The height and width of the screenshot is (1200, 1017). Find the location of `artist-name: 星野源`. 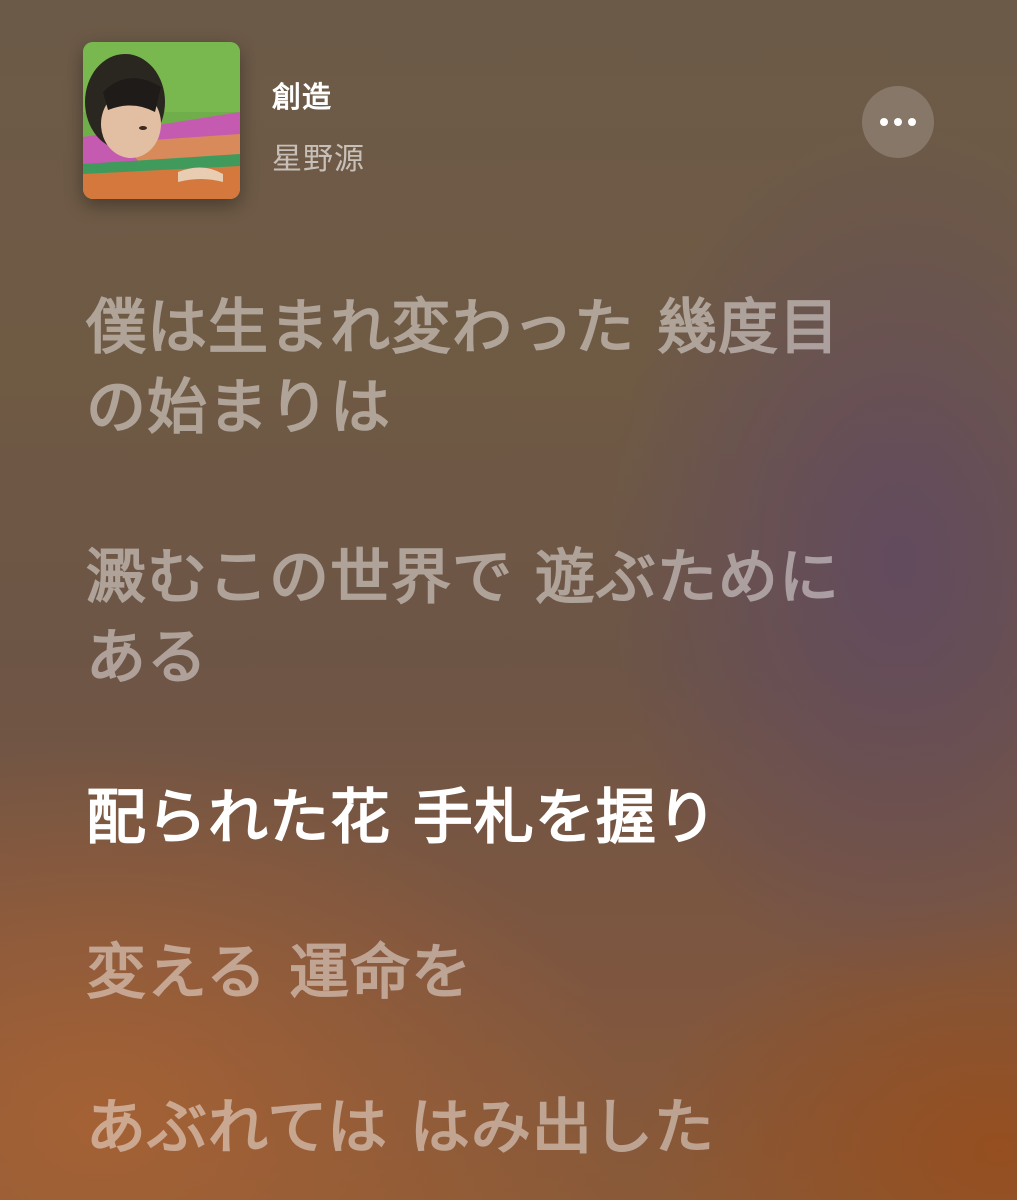

artist-name: 星野源 is located at coordinates (318, 156).